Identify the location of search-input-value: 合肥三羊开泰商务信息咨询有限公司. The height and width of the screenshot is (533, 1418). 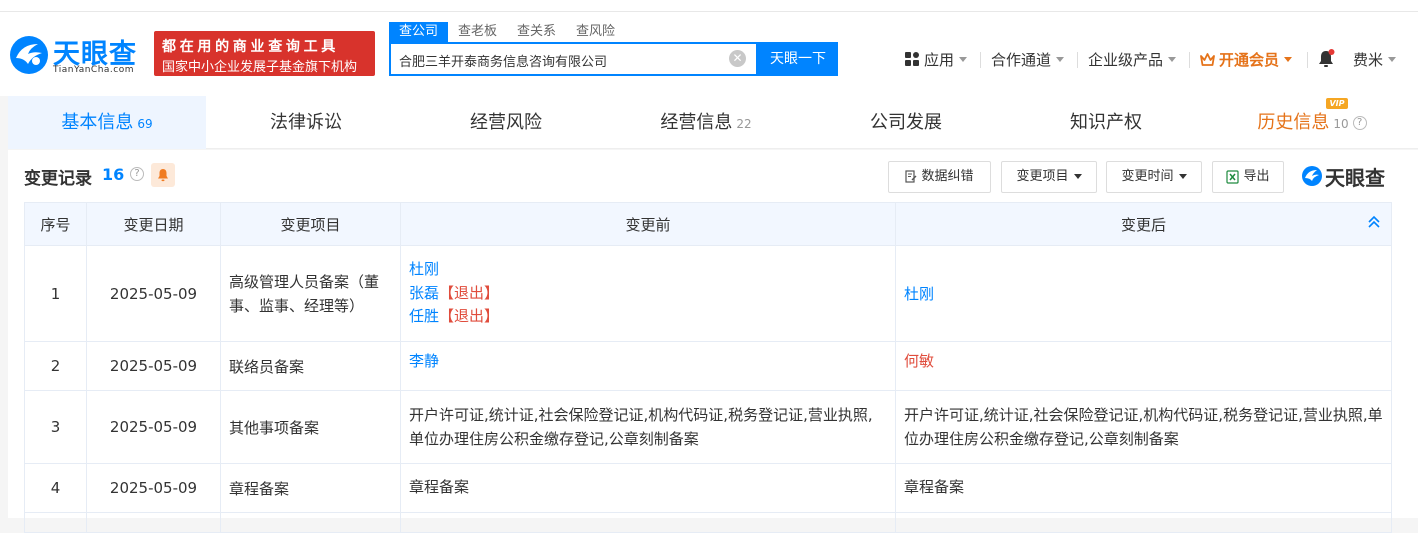
(503, 60).